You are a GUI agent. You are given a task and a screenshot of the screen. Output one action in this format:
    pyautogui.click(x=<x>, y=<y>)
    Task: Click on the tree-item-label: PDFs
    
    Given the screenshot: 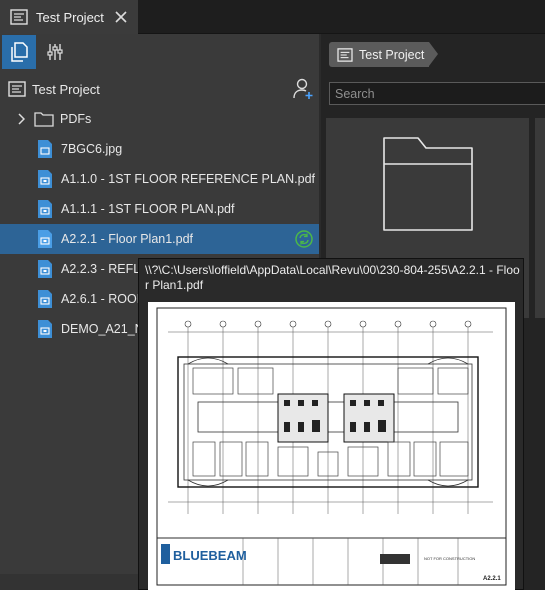 What is the action you would take?
    pyautogui.click(x=76, y=119)
    